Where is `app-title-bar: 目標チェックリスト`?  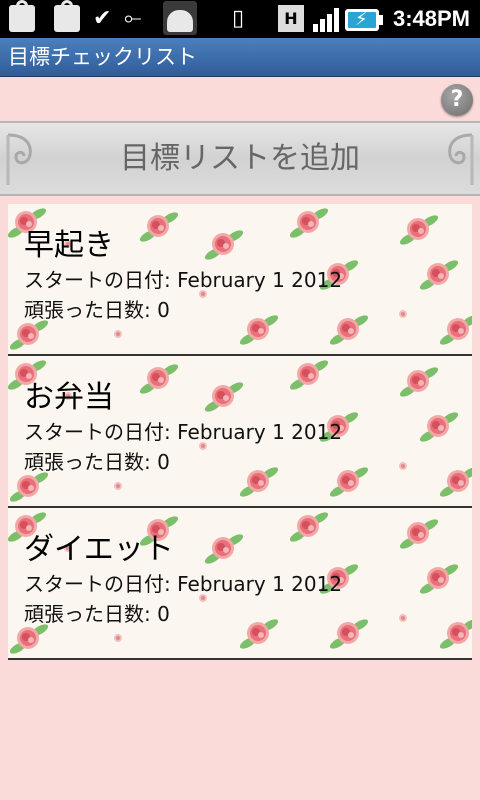
app-title-bar: 目標チェックリスト is located at coordinates (240, 57).